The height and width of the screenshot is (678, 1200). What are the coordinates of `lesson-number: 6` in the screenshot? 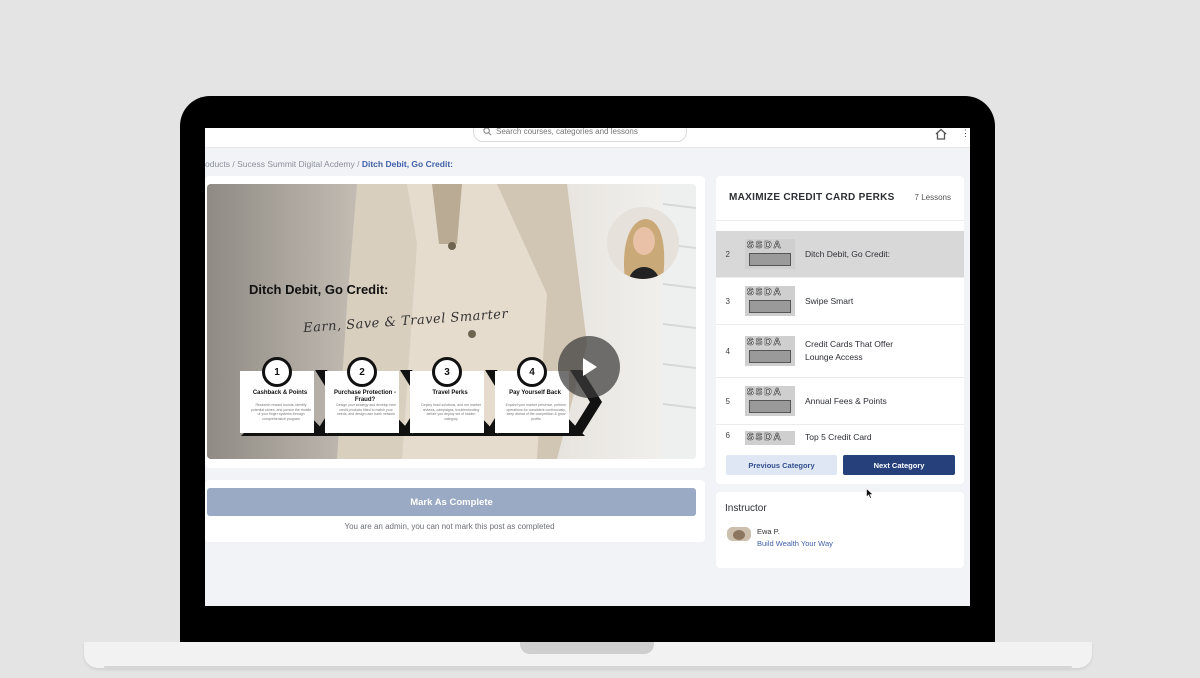 It's located at (727, 435).